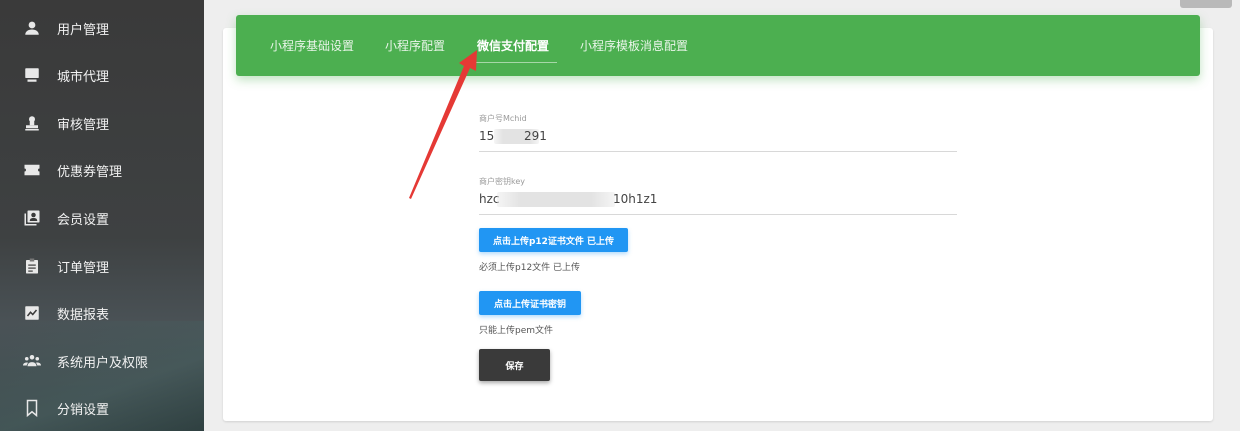  I want to click on upload-key-hint: 只能上传pem文件, so click(516, 331).